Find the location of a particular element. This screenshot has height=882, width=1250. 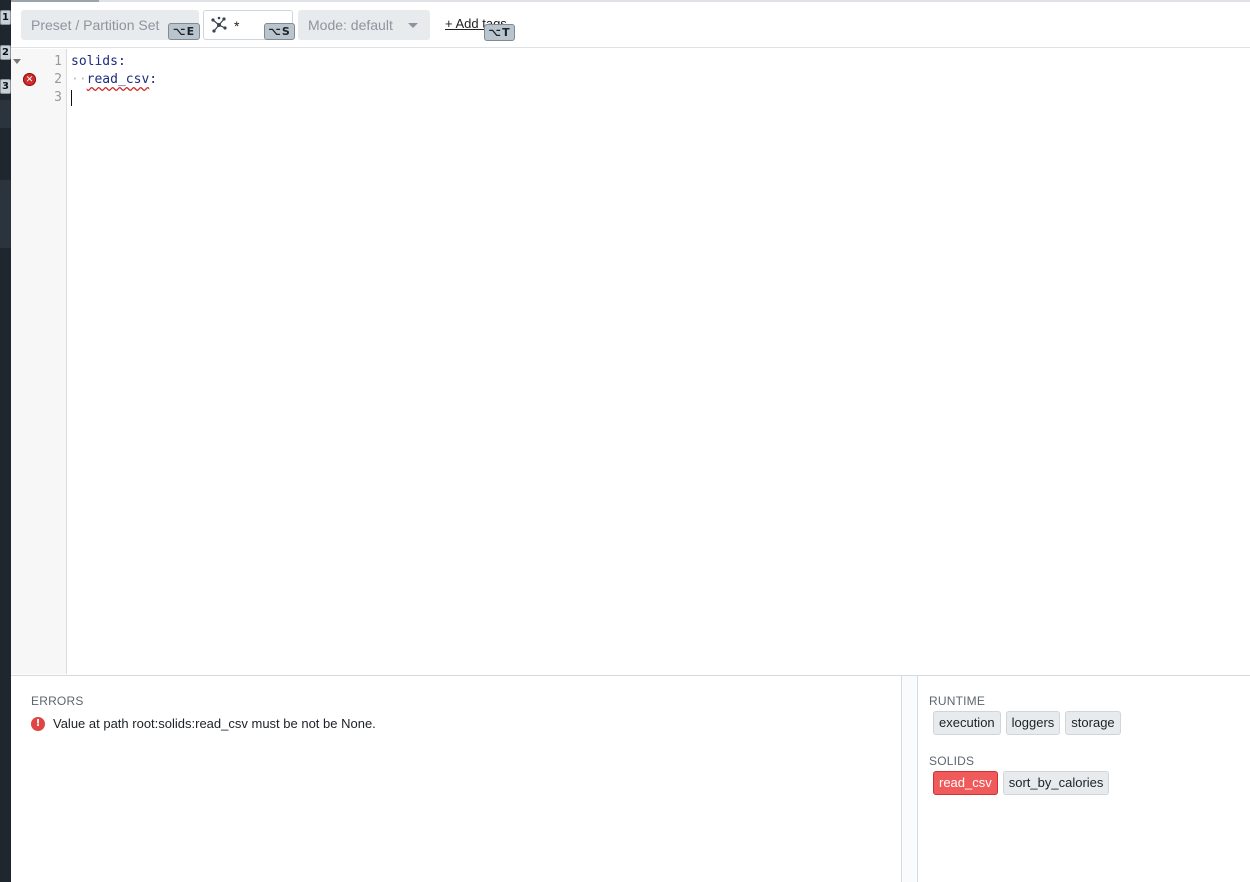

solids-title: SOLIDS is located at coordinates (952, 761).